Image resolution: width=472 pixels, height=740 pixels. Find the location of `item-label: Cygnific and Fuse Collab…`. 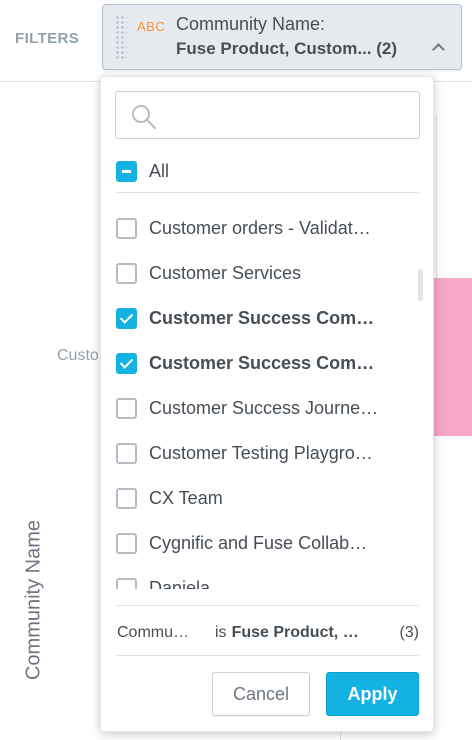

item-label: Cygnific and Fuse Collab… is located at coordinates (258, 542).